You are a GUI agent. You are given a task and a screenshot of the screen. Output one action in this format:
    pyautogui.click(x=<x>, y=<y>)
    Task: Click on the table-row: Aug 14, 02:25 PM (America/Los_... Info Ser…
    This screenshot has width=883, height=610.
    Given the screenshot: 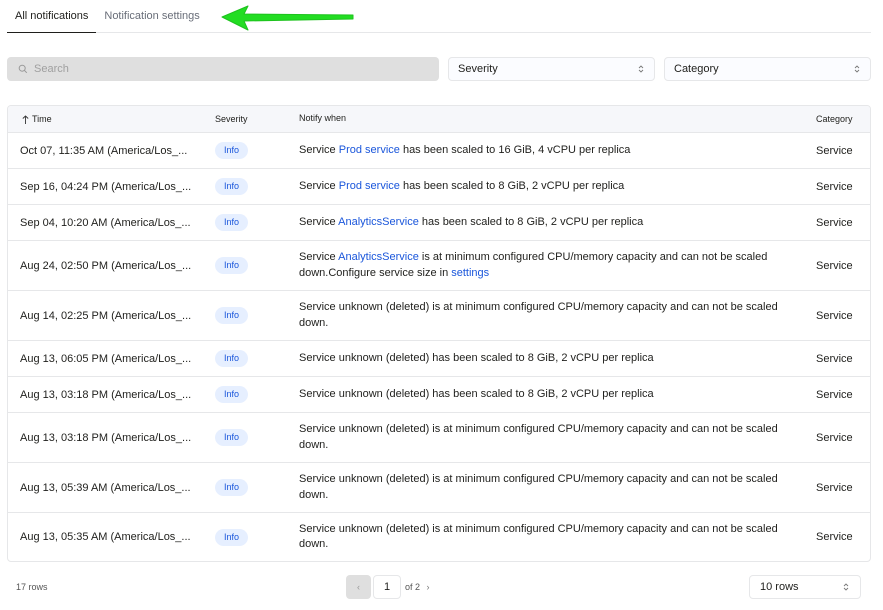 What is the action you would take?
    pyautogui.click(x=439, y=316)
    